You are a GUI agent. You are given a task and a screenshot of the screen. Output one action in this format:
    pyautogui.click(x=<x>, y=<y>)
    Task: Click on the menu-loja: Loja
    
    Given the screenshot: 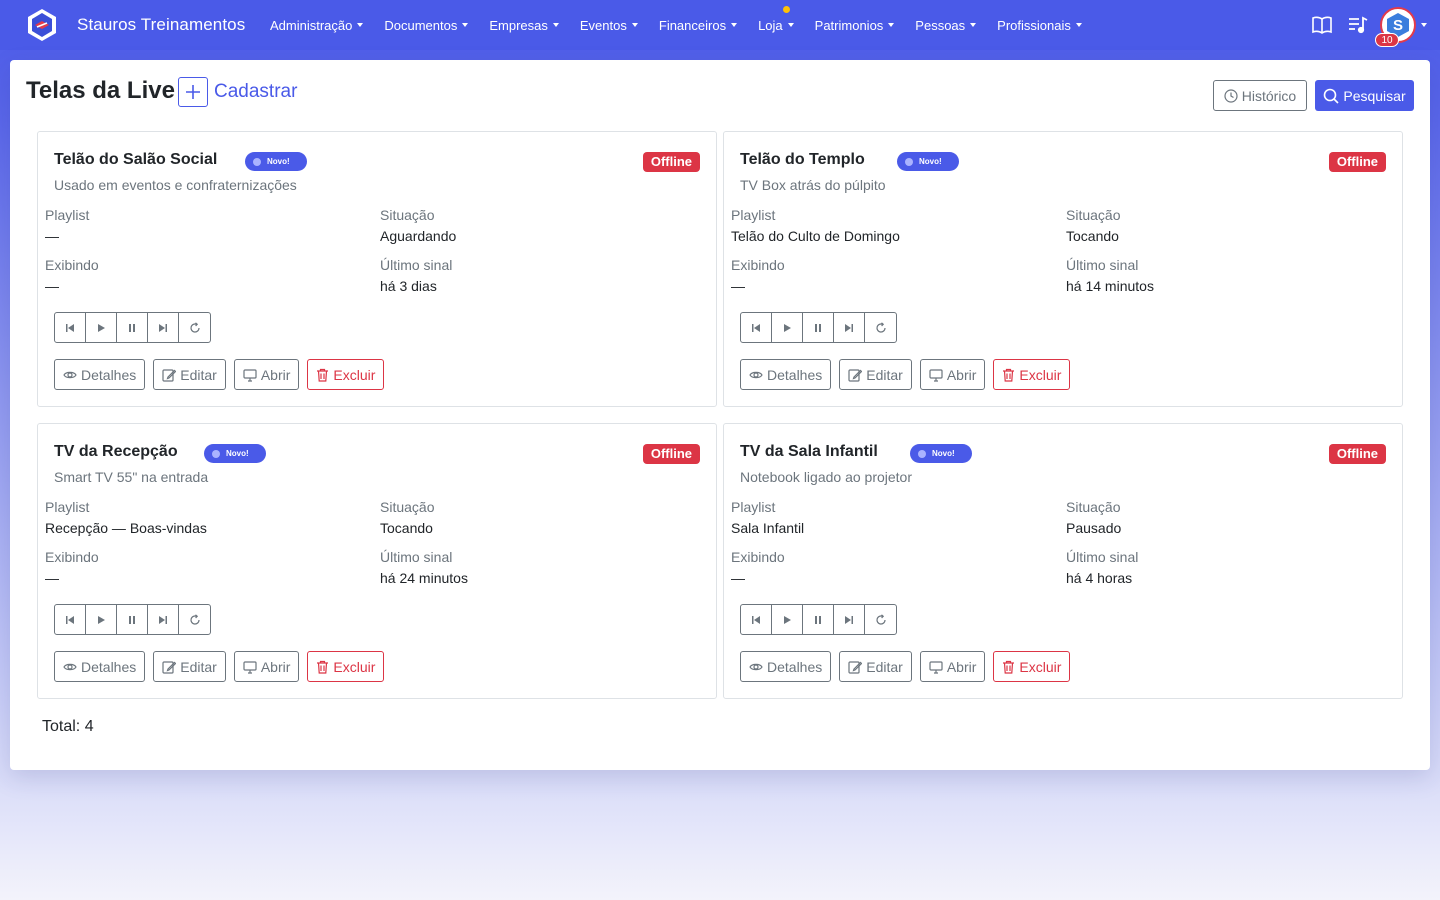 What is the action you would take?
    pyautogui.click(x=776, y=19)
    